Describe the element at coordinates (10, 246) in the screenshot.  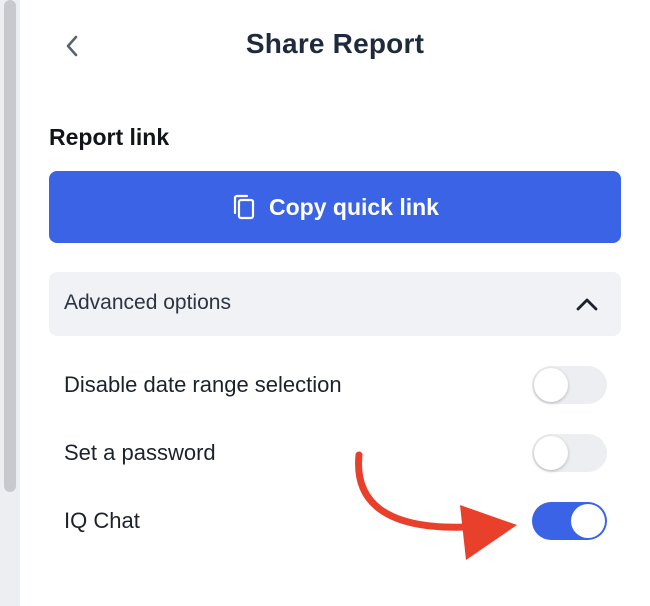
I see `scrollbar-thumb` at that location.